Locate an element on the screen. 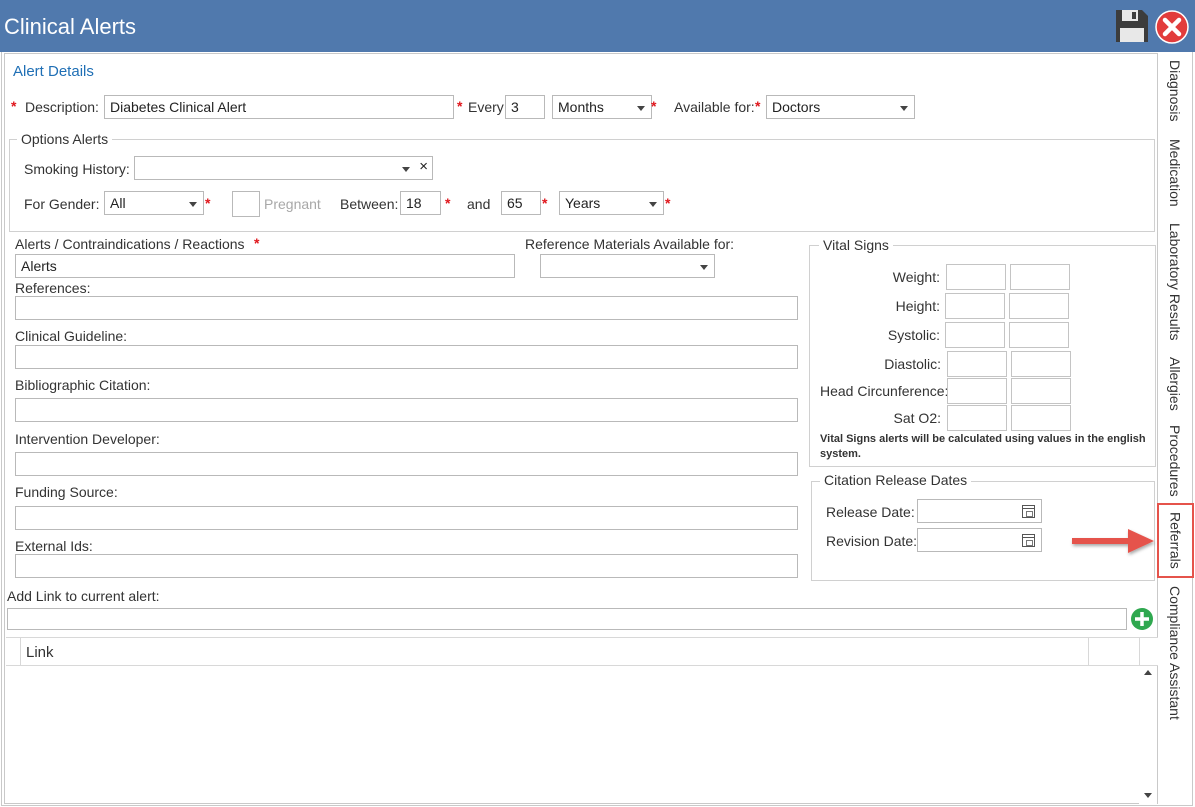 The width and height of the screenshot is (1195, 807). funding-source-input is located at coordinates (406, 518).